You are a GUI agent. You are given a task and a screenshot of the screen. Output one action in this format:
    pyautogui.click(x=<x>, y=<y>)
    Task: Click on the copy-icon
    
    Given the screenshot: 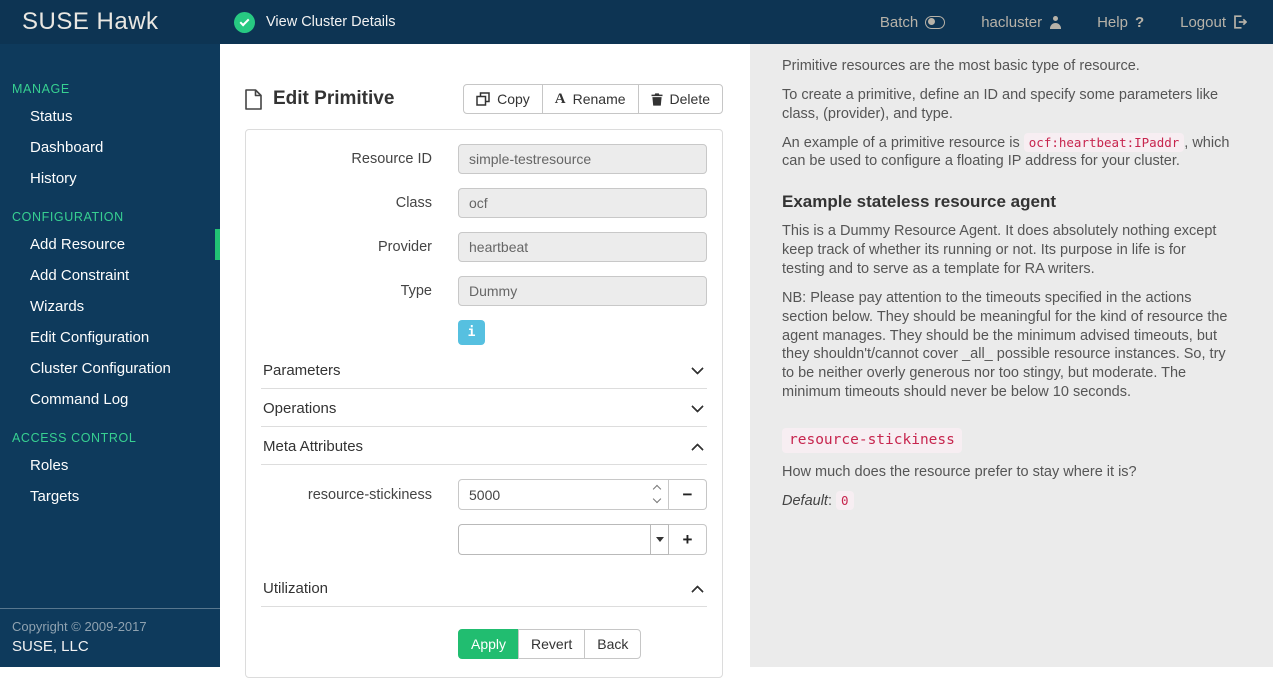 What is the action you would take?
    pyautogui.click(x=483, y=99)
    